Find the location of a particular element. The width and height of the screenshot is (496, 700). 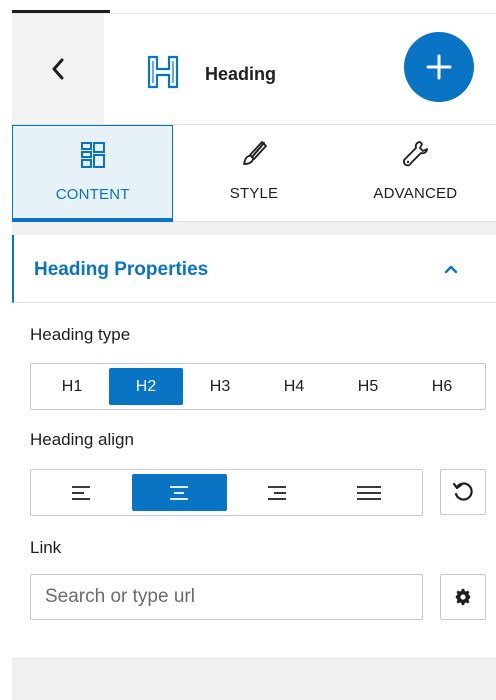

link-label: Link is located at coordinates (46, 547).